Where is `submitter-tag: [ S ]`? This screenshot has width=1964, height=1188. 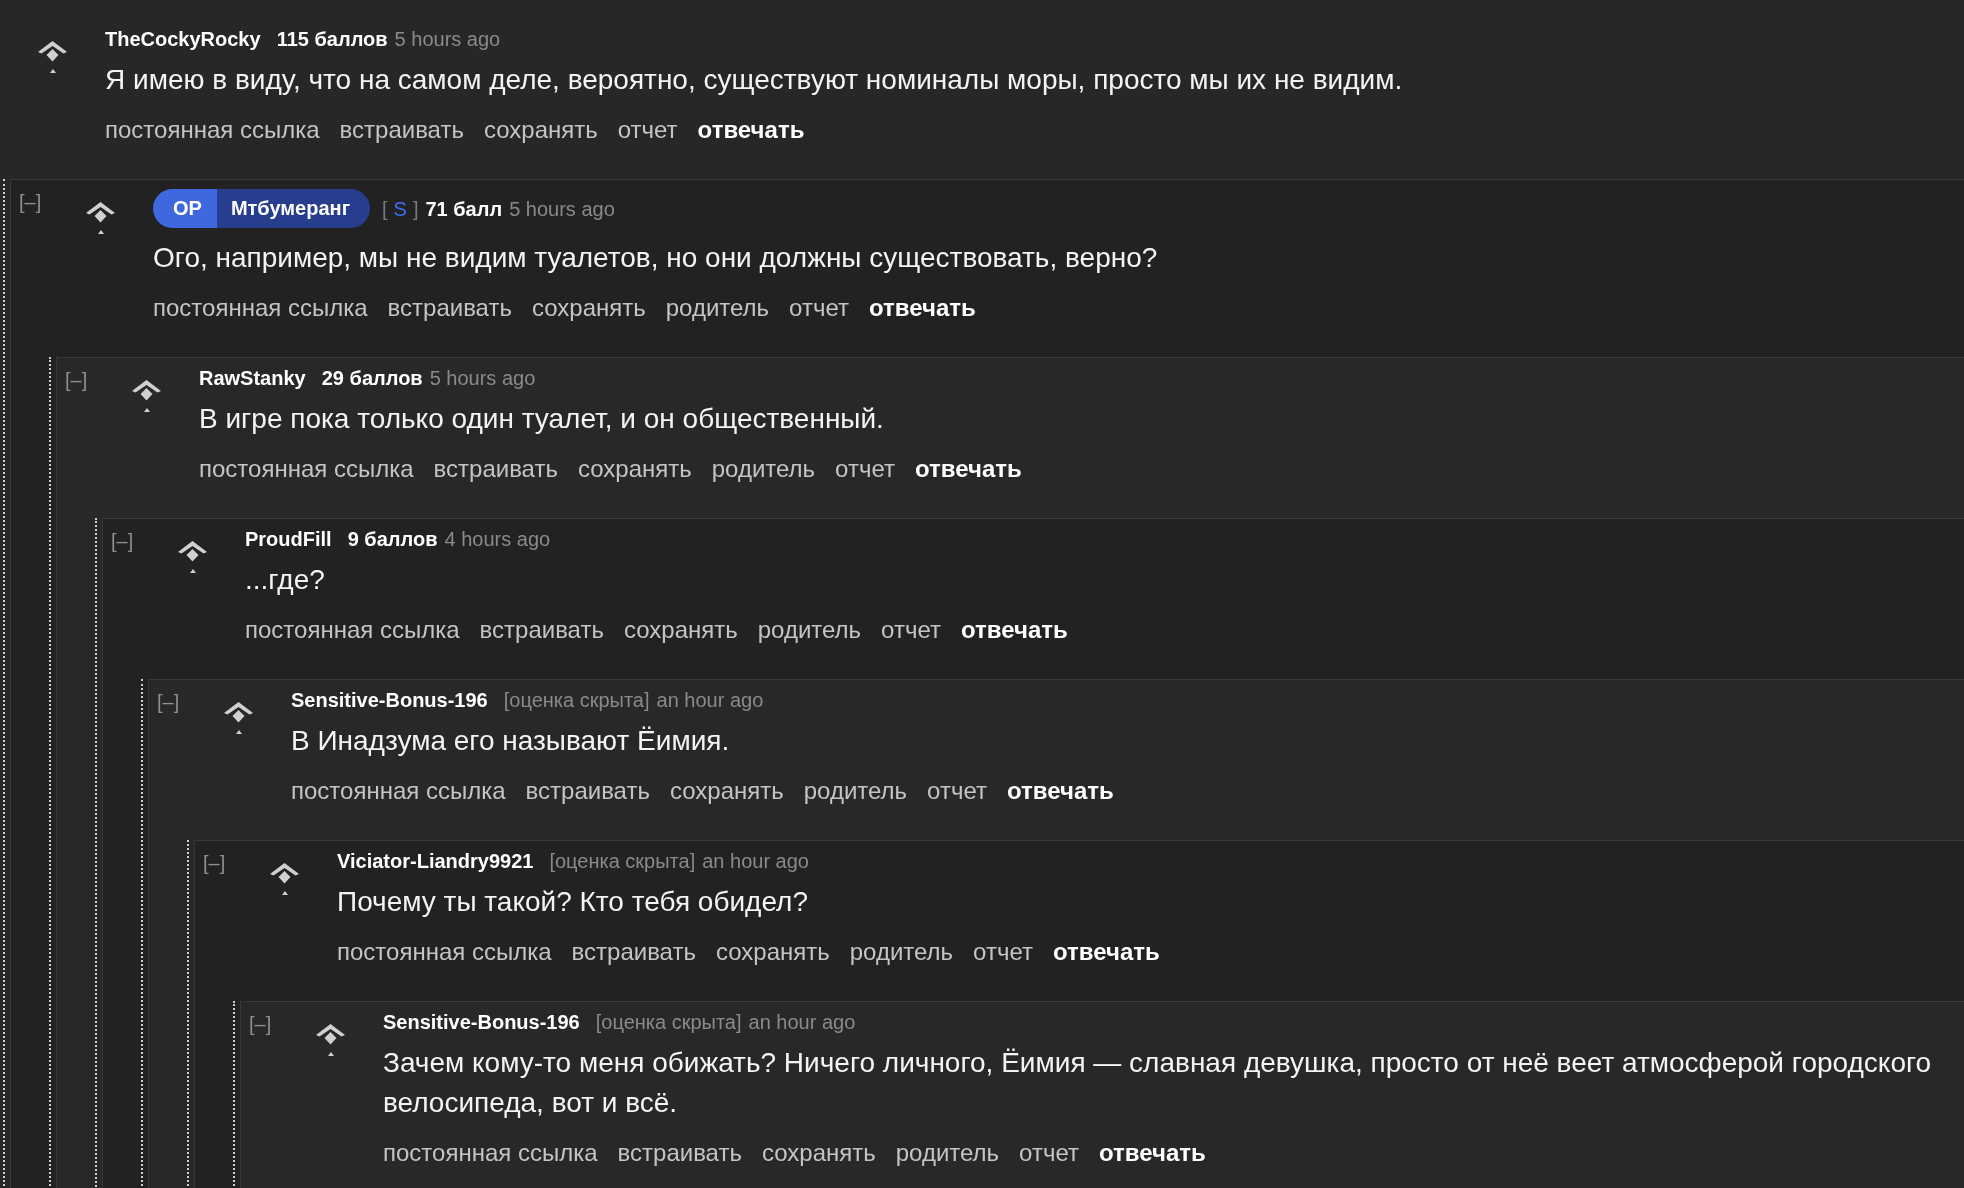 submitter-tag: [ S ] is located at coordinates (400, 208).